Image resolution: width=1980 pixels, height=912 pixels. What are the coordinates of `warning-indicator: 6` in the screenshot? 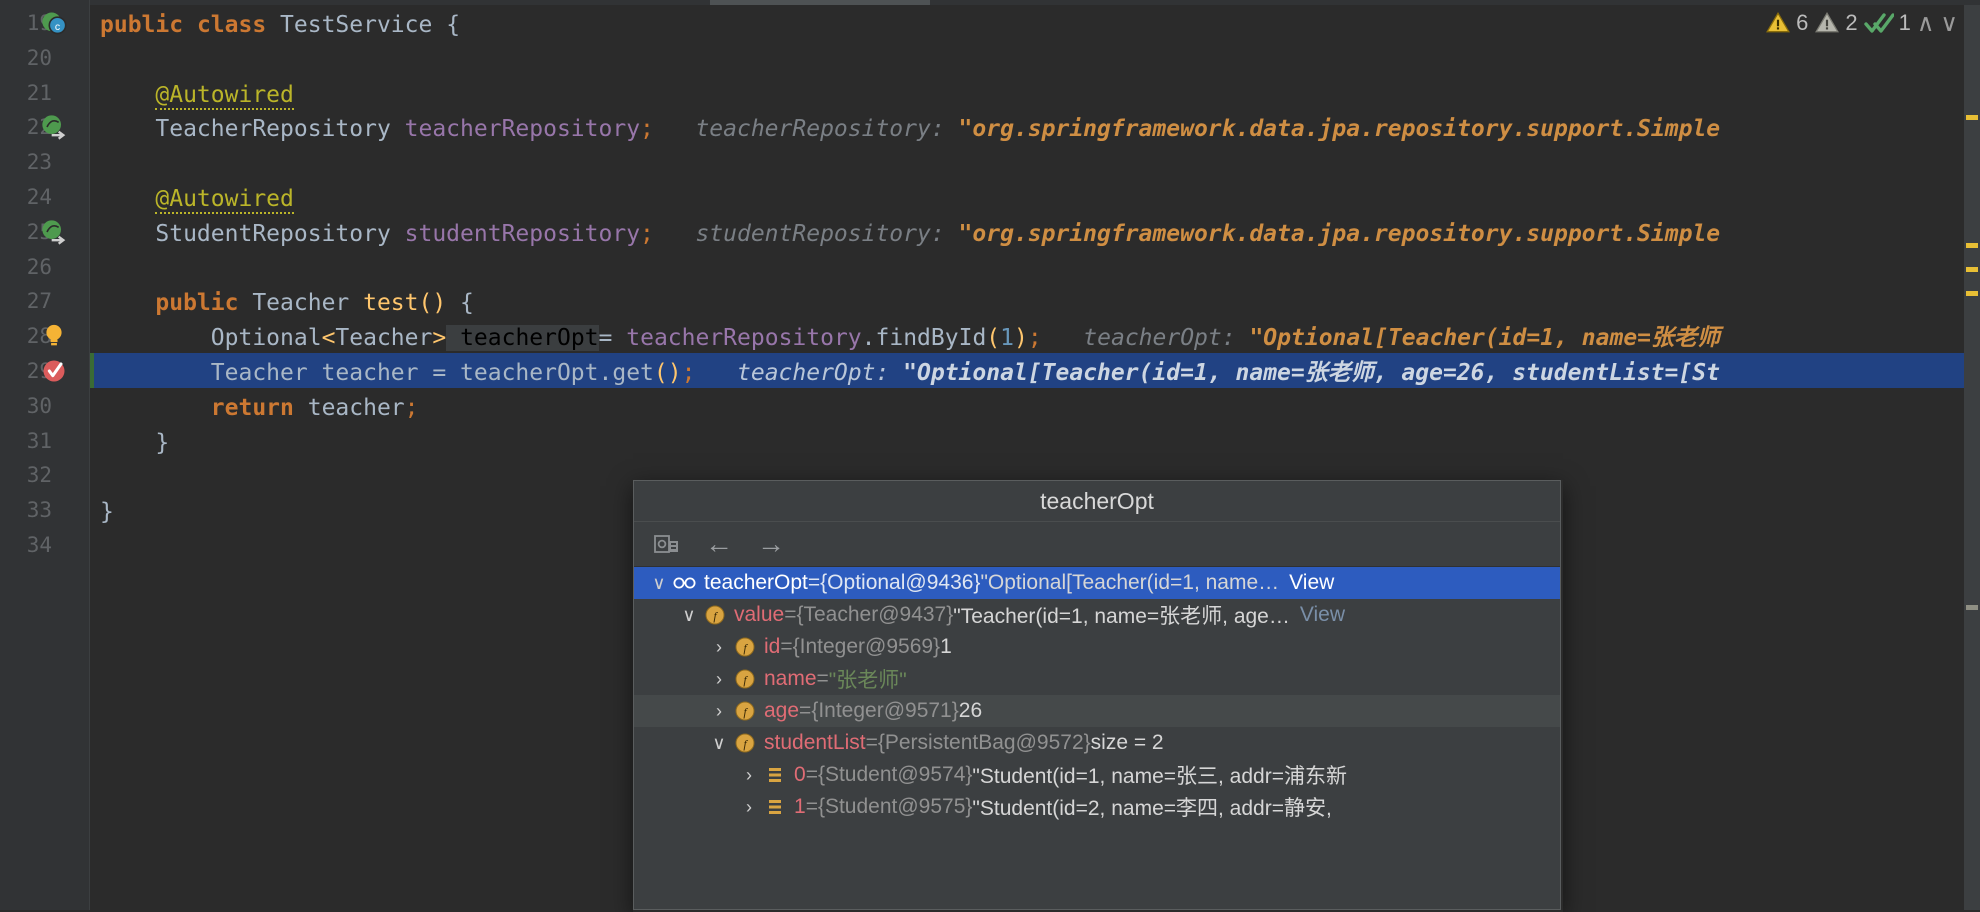 It's located at (1786, 23).